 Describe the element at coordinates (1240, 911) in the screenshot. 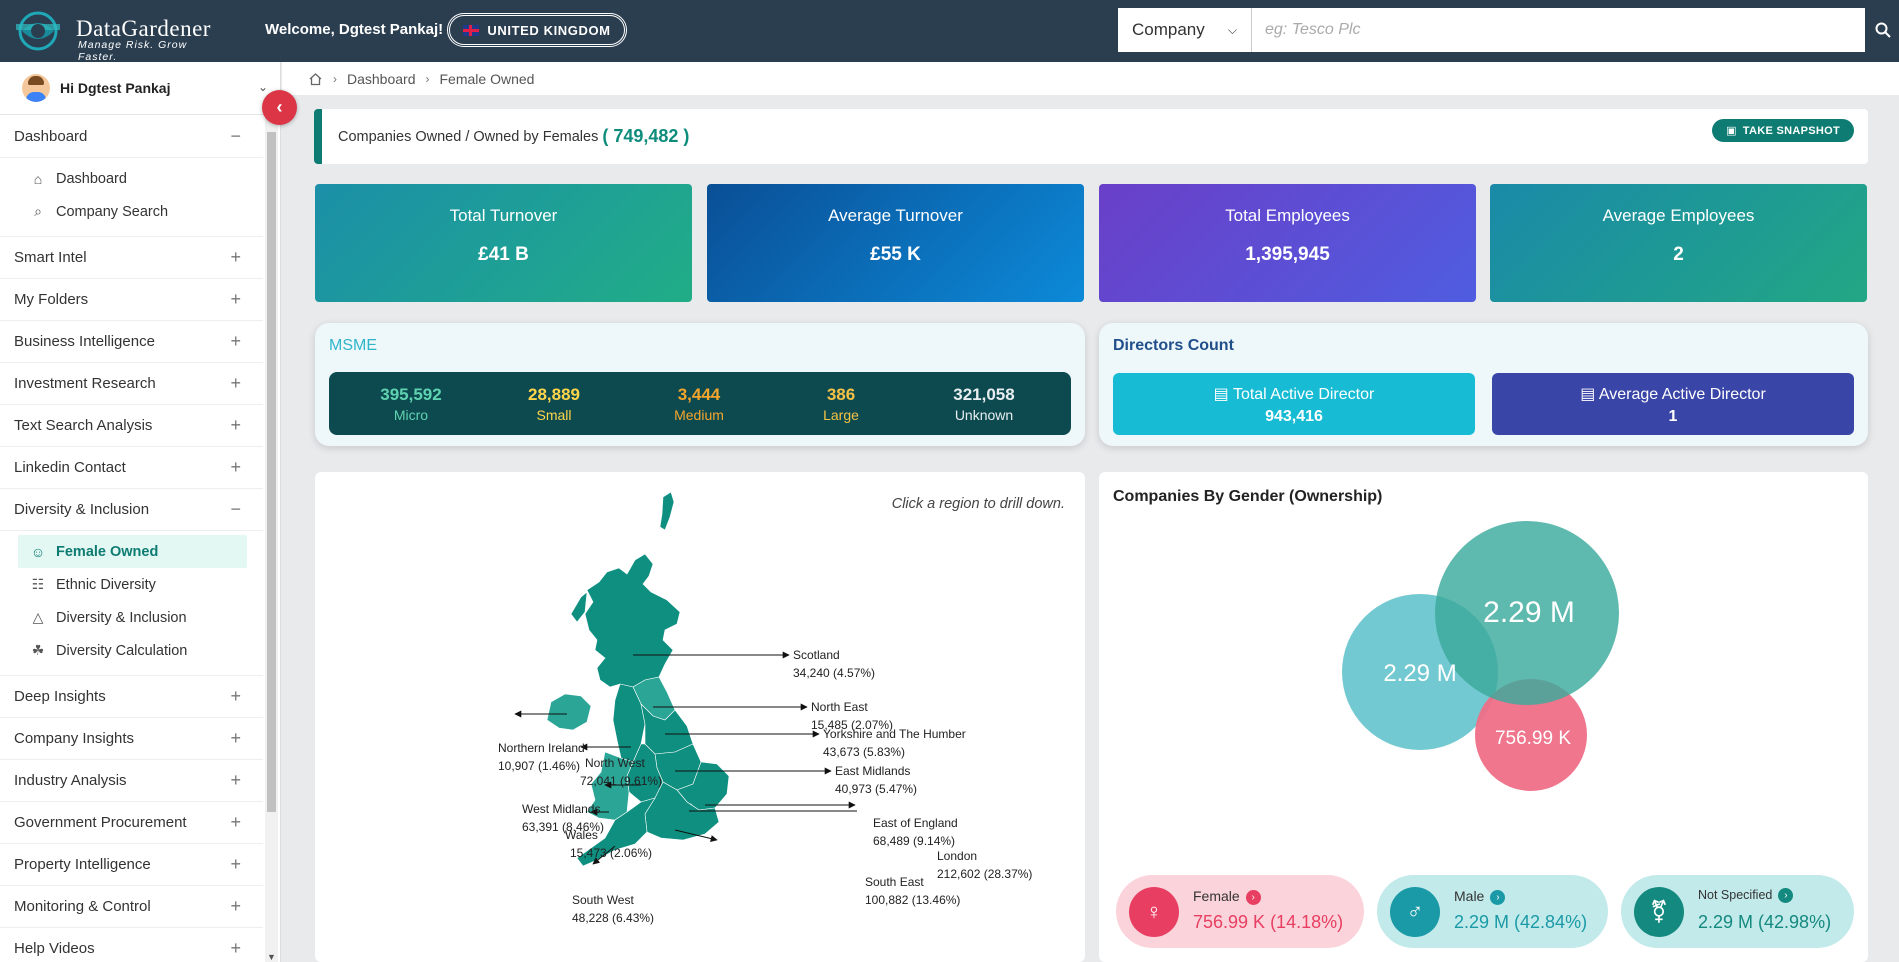

I see `gender-pill-female: ♀ Female › 756.99 K (14.18%)` at that location.